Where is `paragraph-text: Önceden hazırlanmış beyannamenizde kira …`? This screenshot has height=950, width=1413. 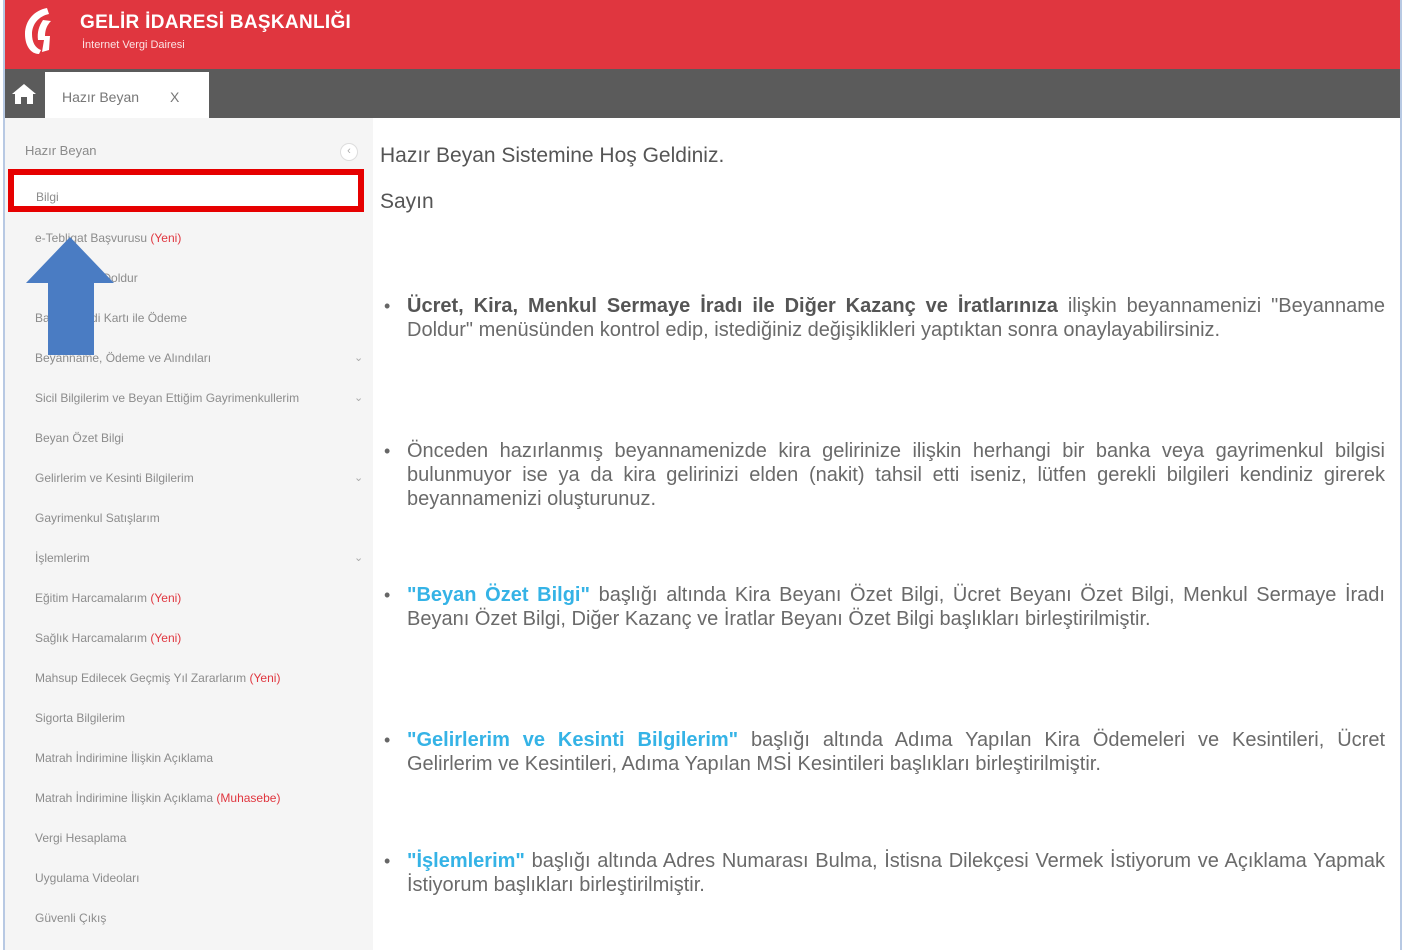
paragraph-text: Önceden hazırlanmış beyannamenizde kira … is located at coordinates (896, 475).